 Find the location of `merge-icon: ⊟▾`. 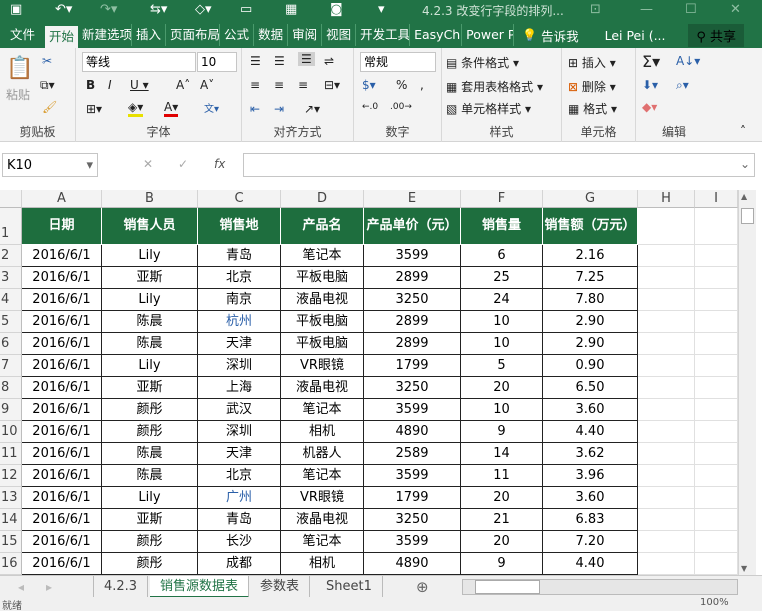

merge-icon: ⊟▾ is located at coordinates (332, 85).